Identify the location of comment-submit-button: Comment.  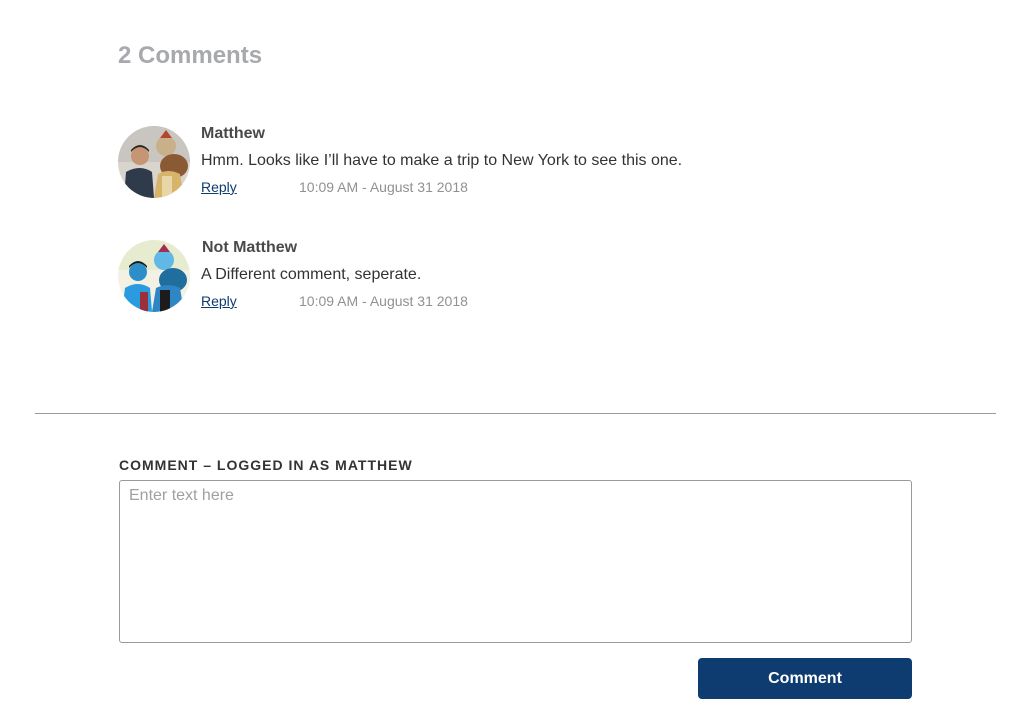
(805, 678).